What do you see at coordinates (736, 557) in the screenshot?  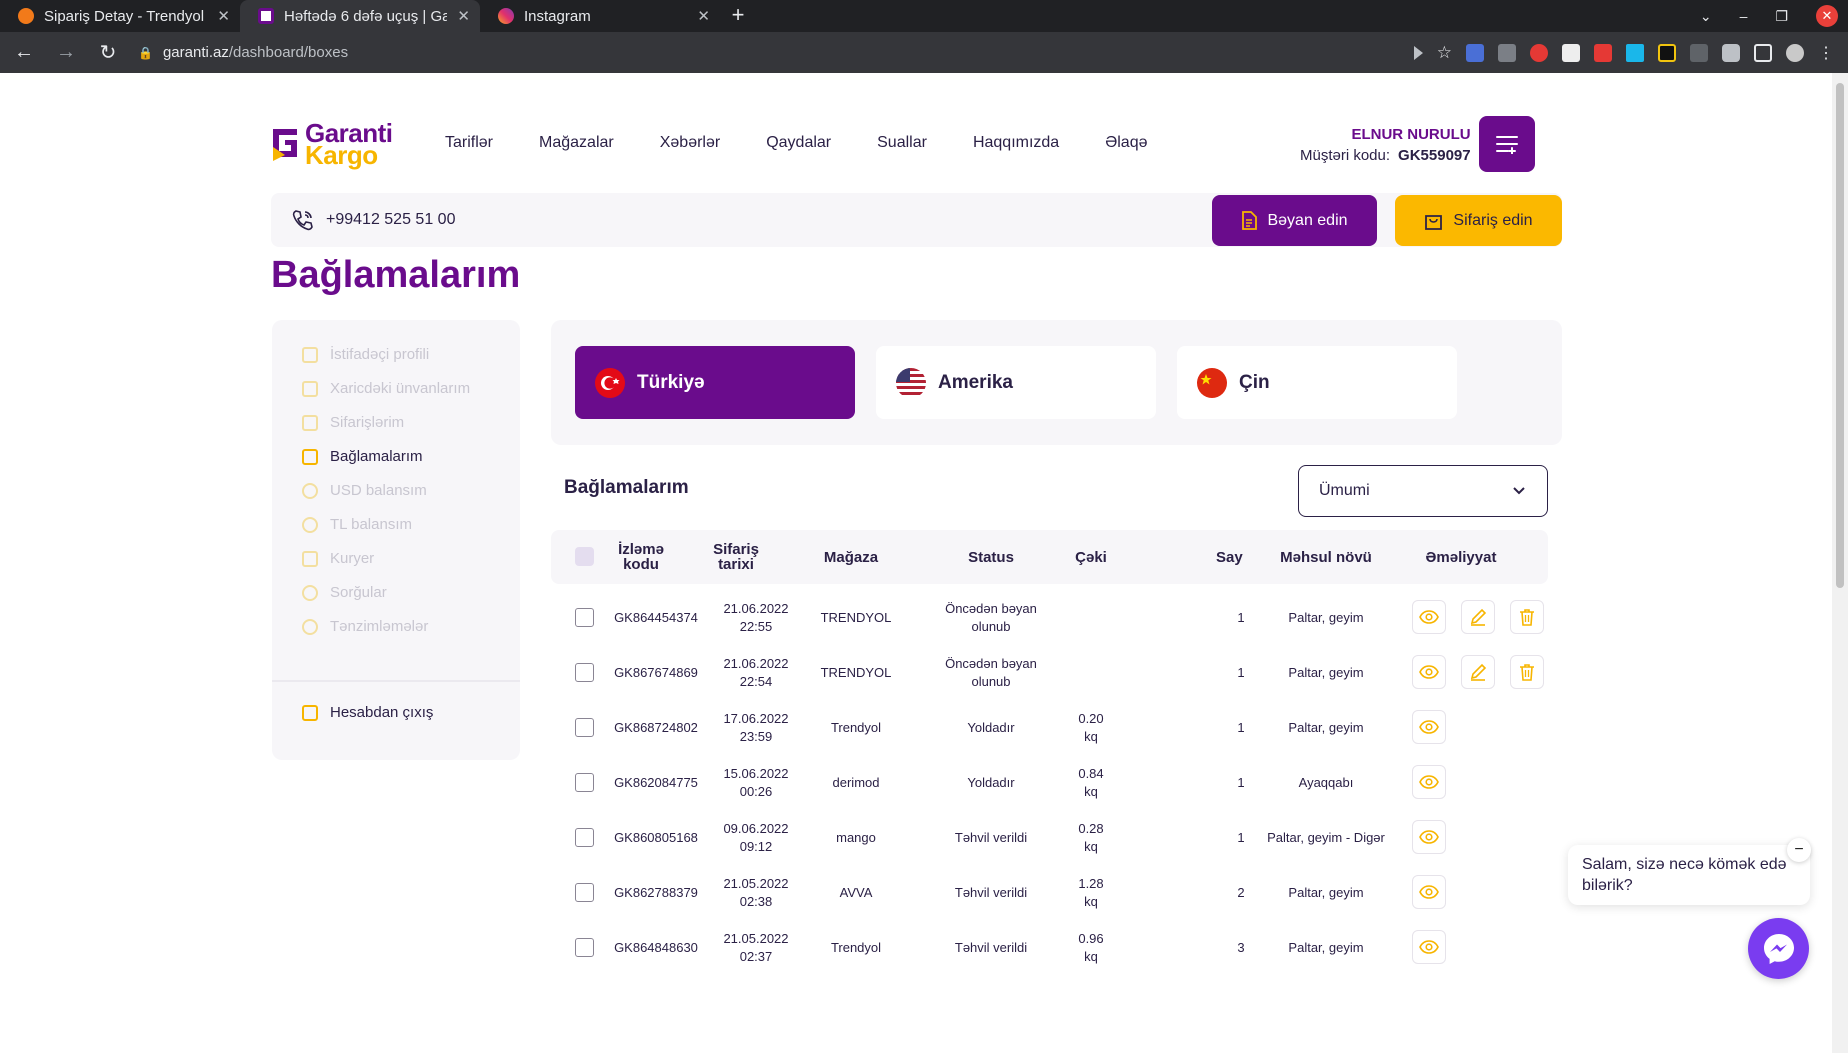 I see `col-order-date: Sifariş tarixi` at bounding box center [736, 557].